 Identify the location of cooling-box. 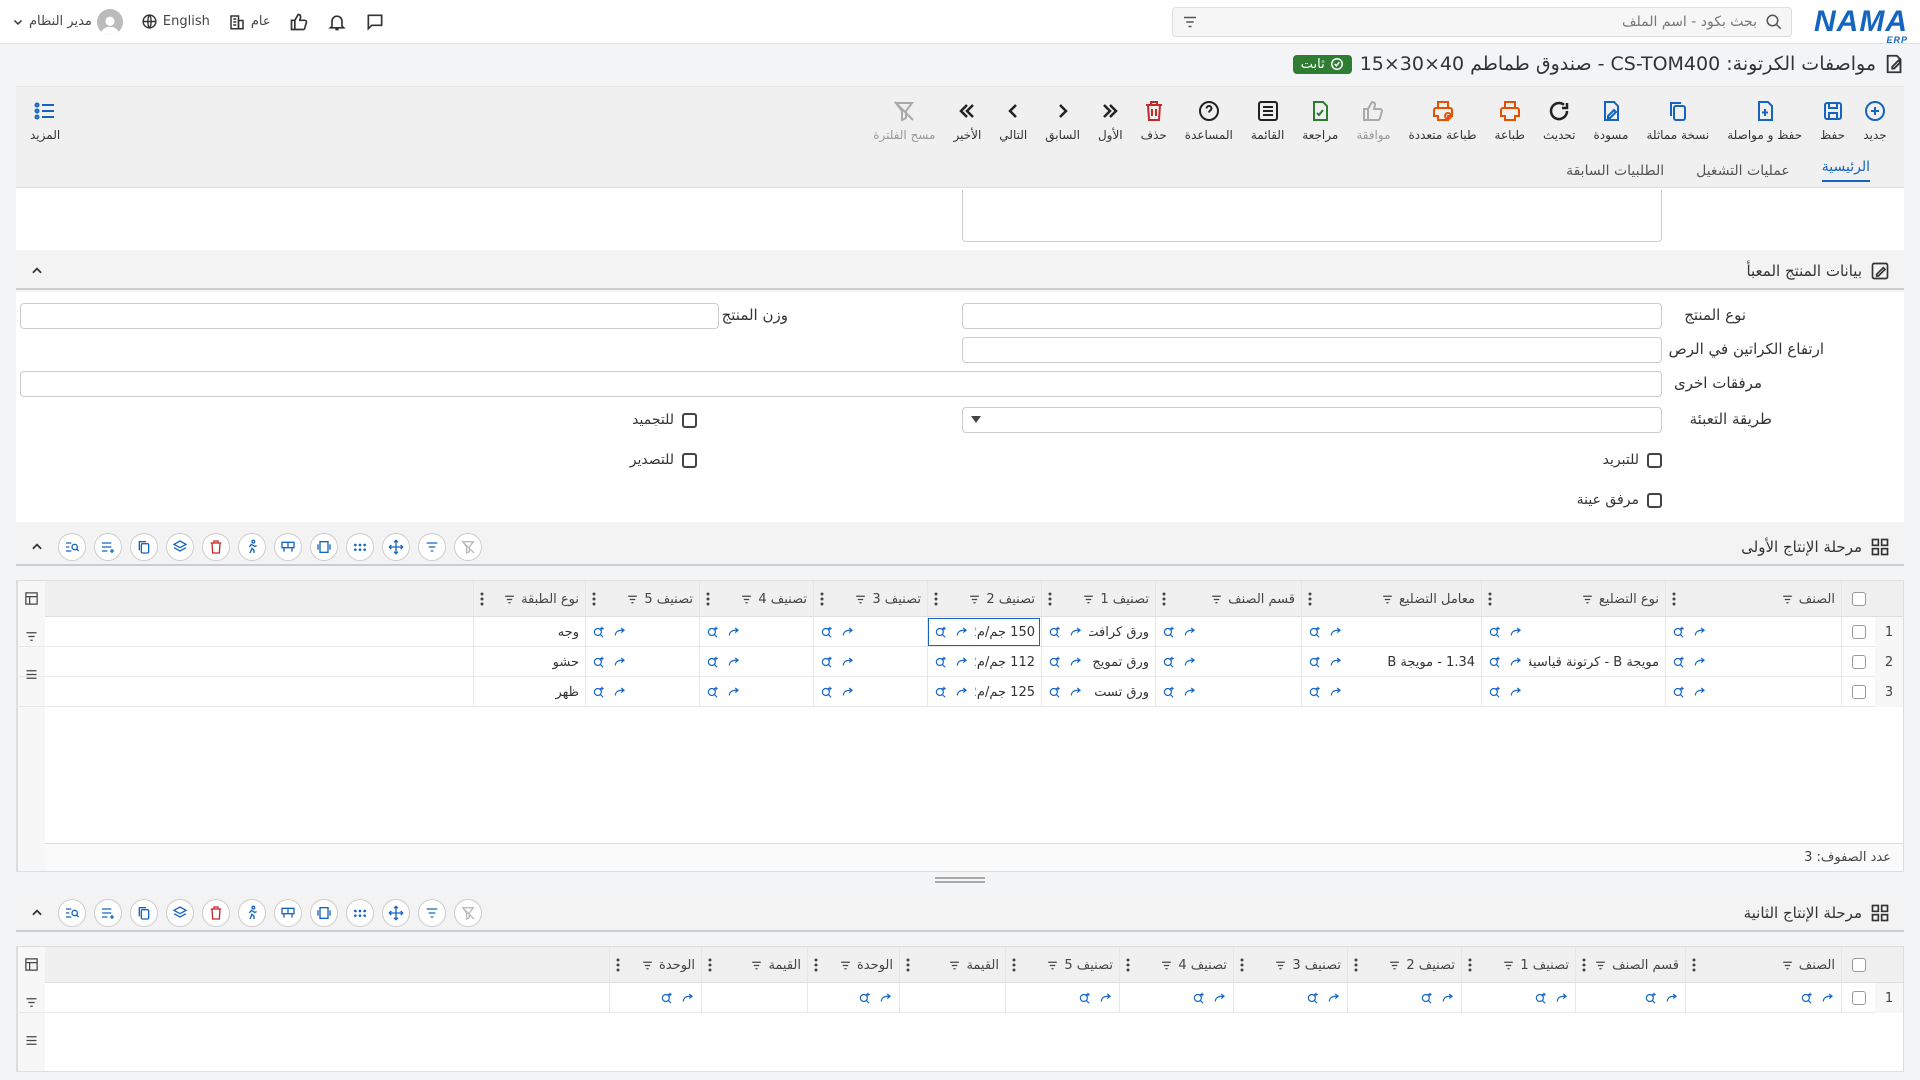
(1654, 460).